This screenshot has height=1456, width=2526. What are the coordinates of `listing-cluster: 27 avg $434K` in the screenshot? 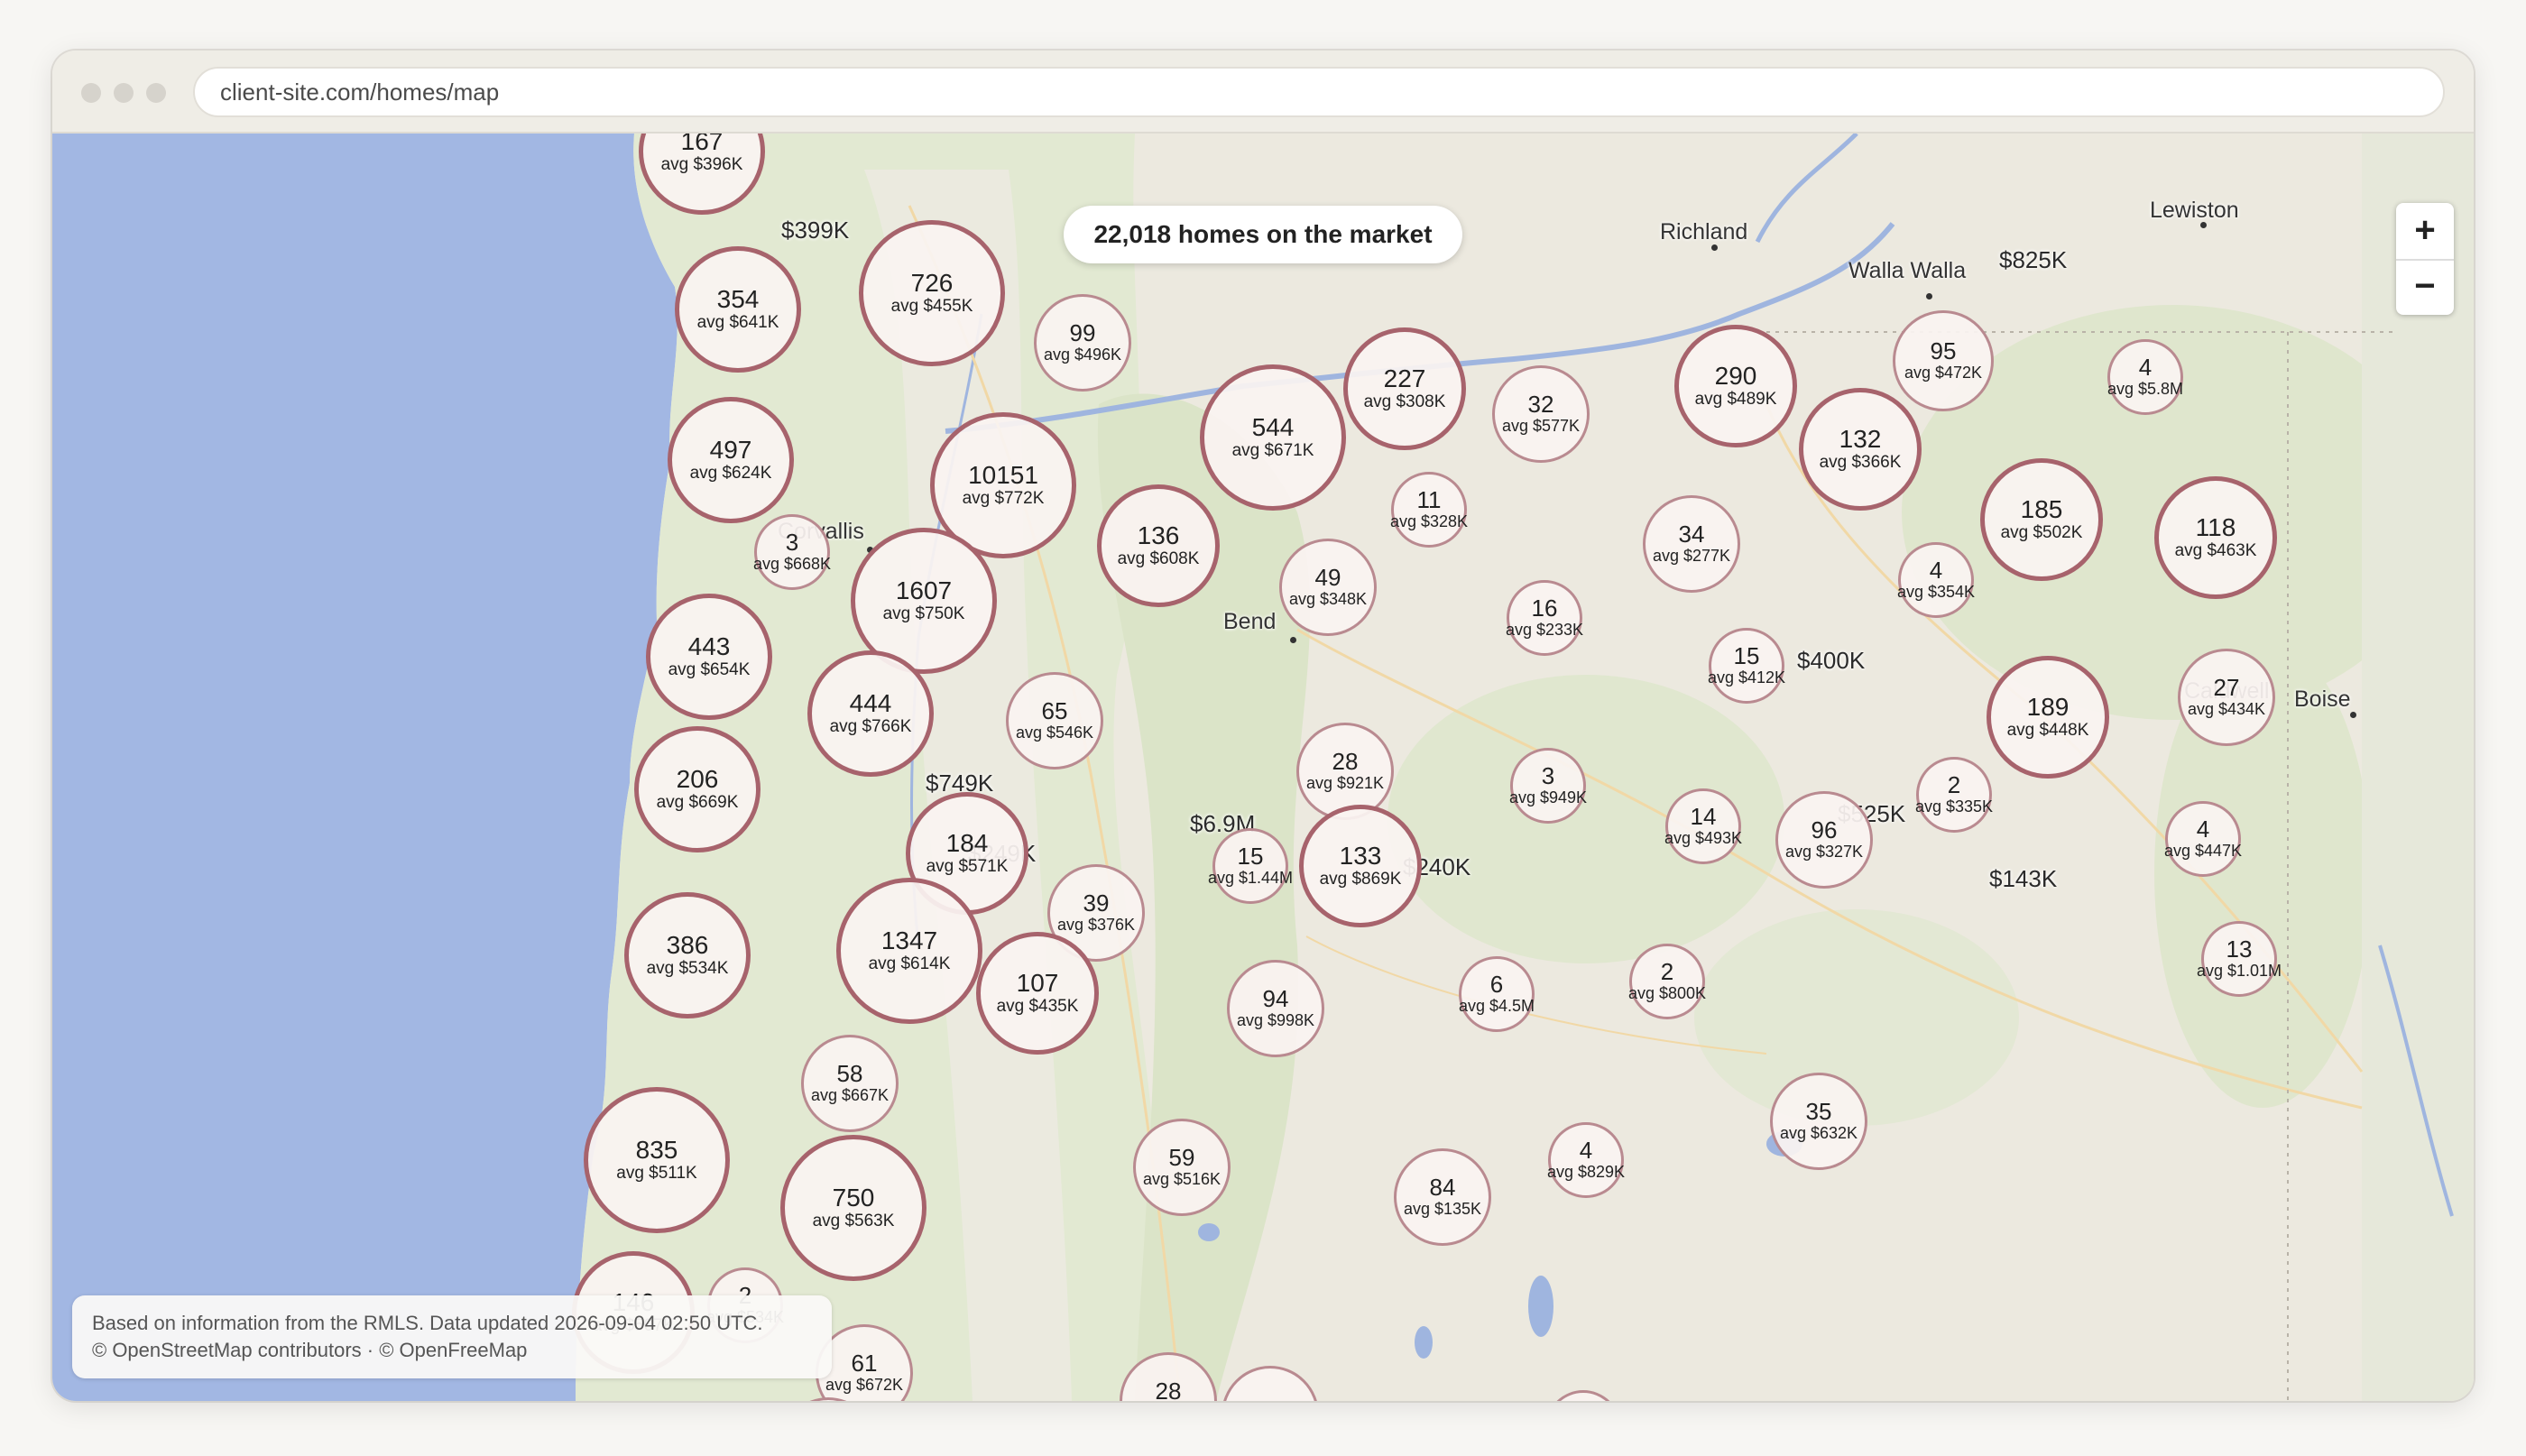 It's located at (2226, 697).